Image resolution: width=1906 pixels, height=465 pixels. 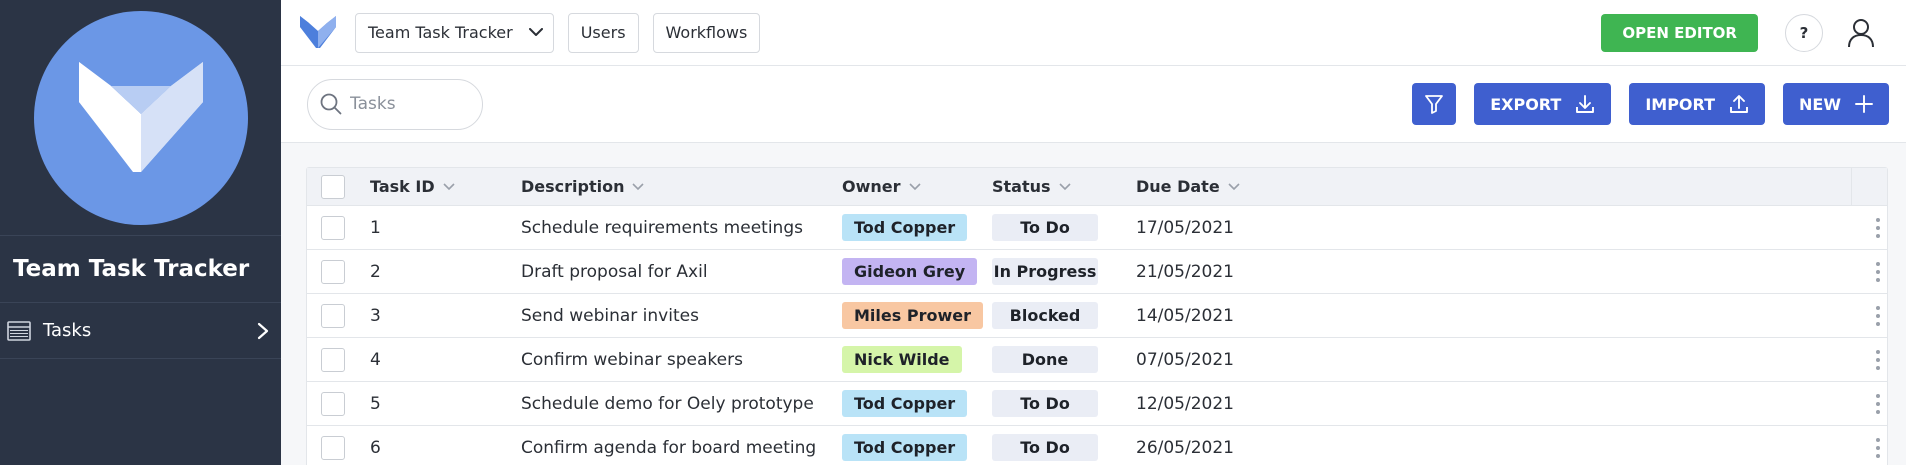 I want to click on status-cell: Blocked, so click(x=1045, y=315).